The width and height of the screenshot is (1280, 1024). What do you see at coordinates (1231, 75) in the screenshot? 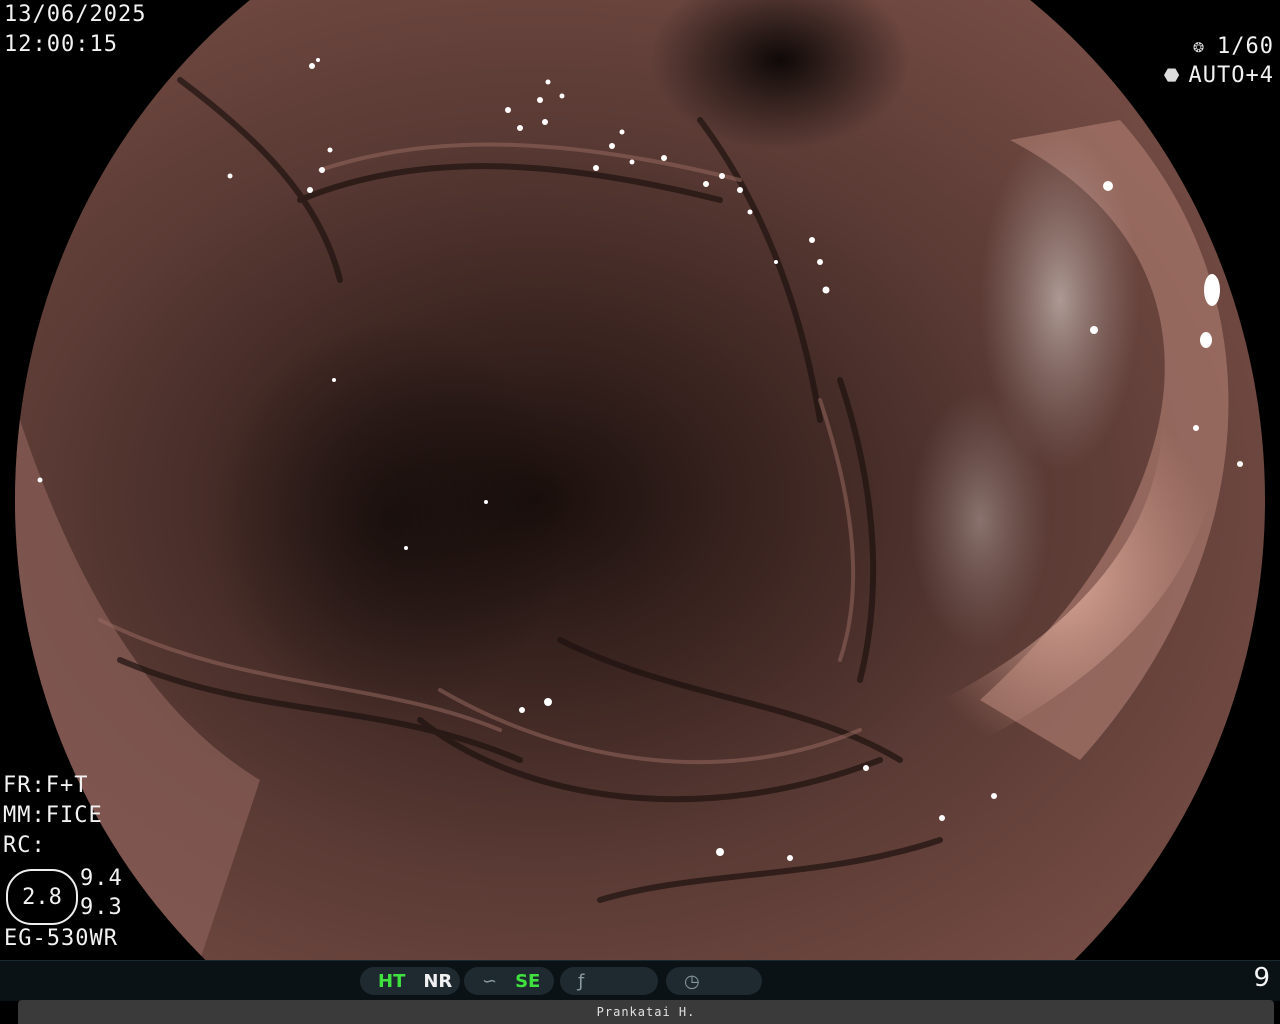
I see `iris-value: AUTO+4` at bounding box center [1231, 75].